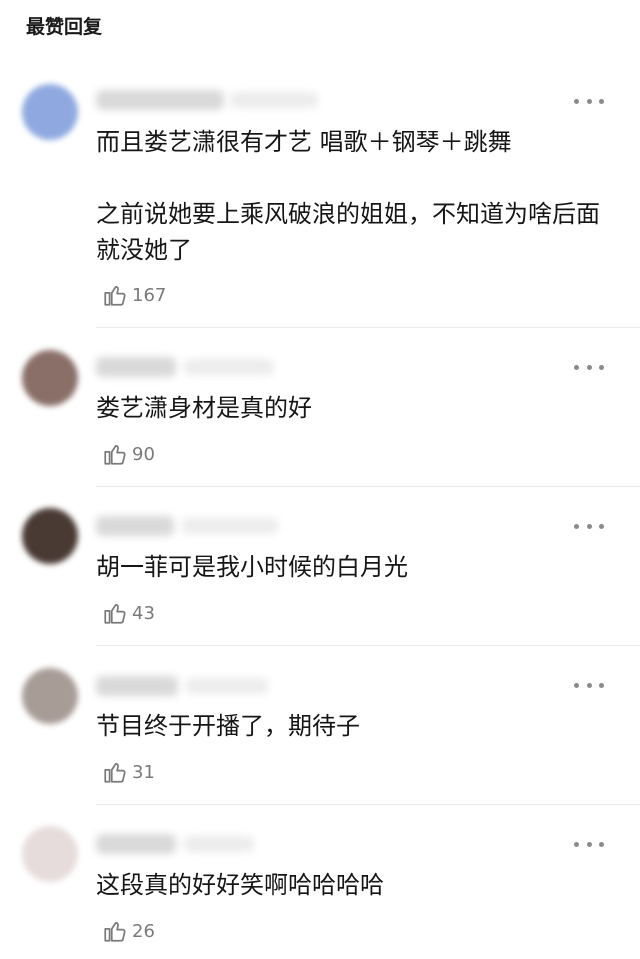  I want to click on like-count: 31, so click(143, 772).